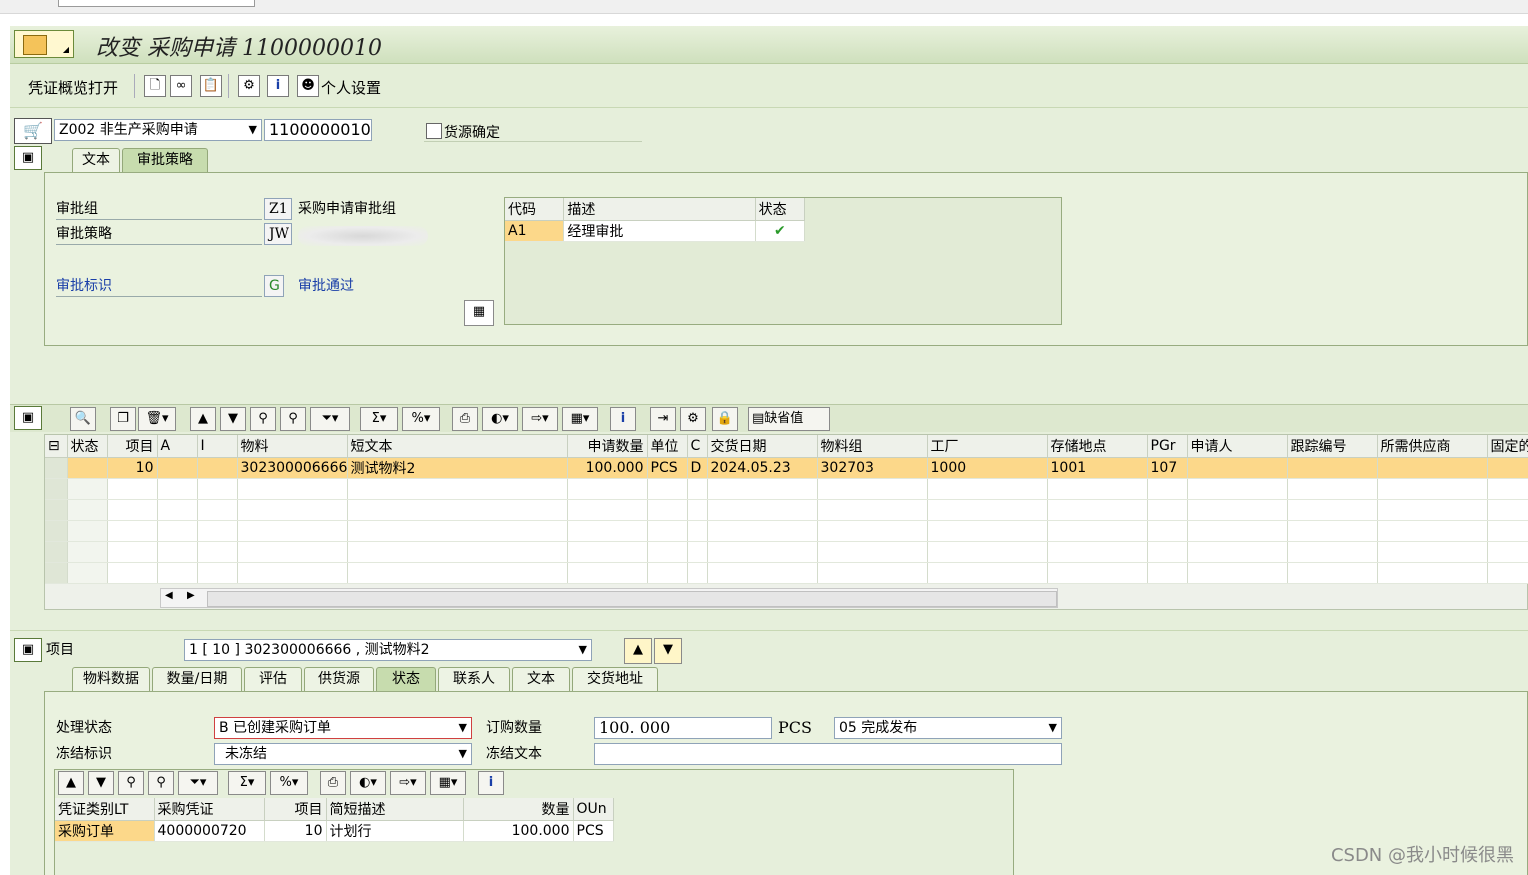  What do you see at coordinates (518, 809) in the screenshot?
I see `col-qty: 数量` at bounding box center [518, 809].